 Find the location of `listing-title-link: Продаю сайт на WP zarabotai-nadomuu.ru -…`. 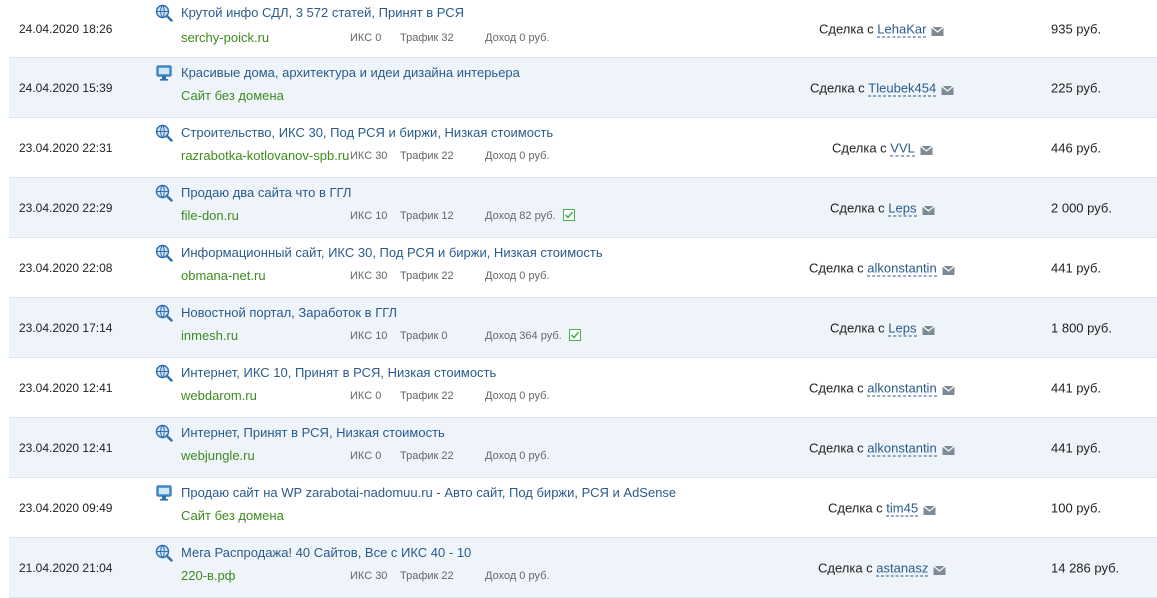

listing-title-link: Продаю сайт на WP zarabotai-nadomuu.ru -… is located at coordinates (428, 492).